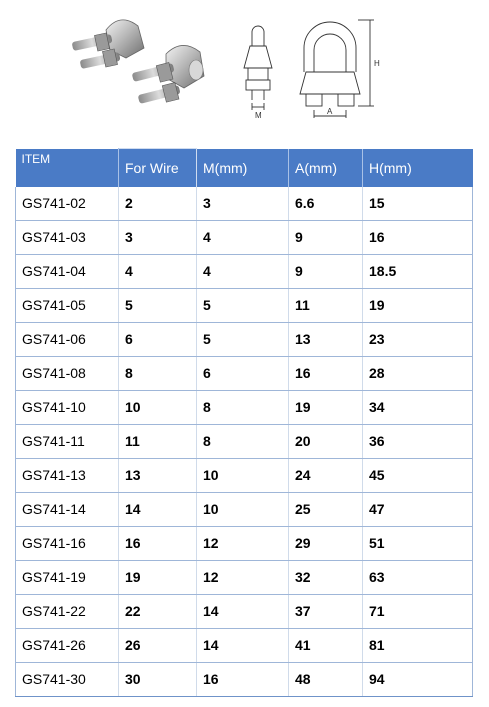  Describe the element at coordinates (417, 305) in the screenshot. I see `cell-h: 19` at that location.